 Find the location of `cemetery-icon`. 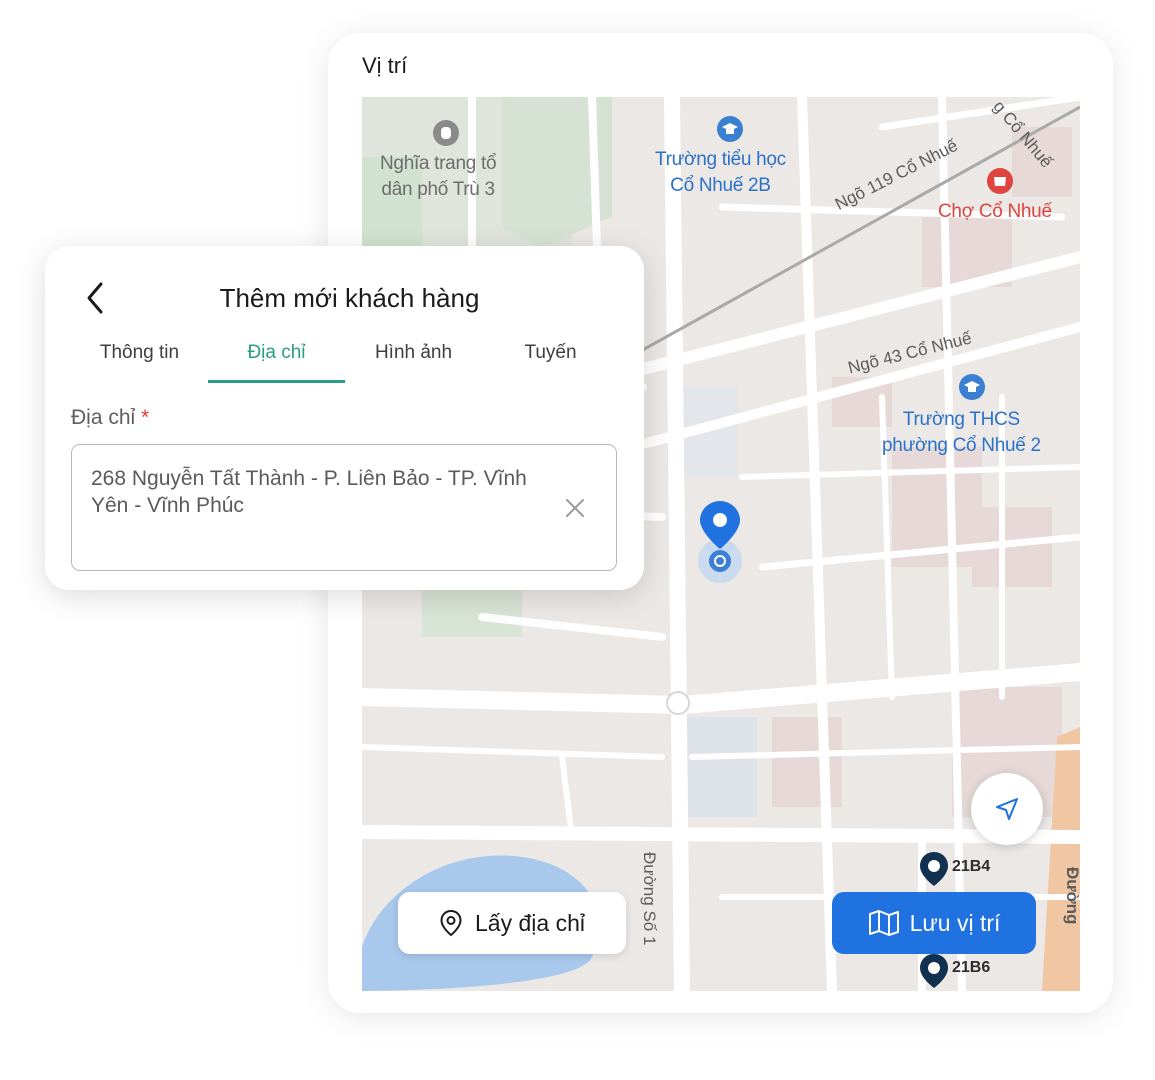

cemetery-icon is located at coordinates (446, 133).